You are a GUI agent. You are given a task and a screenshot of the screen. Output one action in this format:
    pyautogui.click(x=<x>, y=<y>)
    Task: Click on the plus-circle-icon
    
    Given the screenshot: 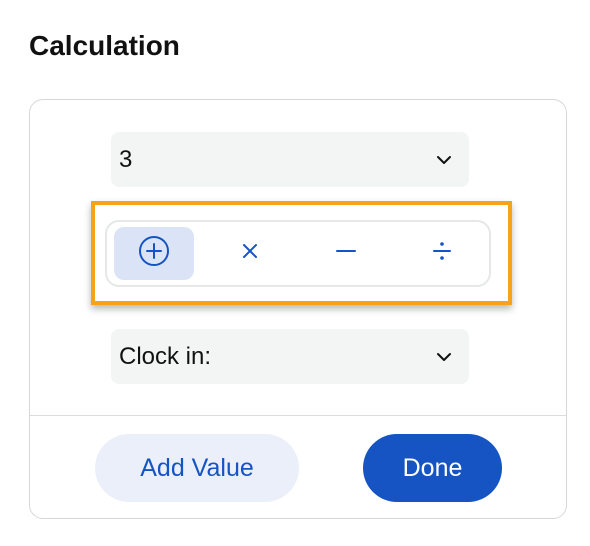 What is the action you would take?
    pyautogui.click(x=154, y=253)
    